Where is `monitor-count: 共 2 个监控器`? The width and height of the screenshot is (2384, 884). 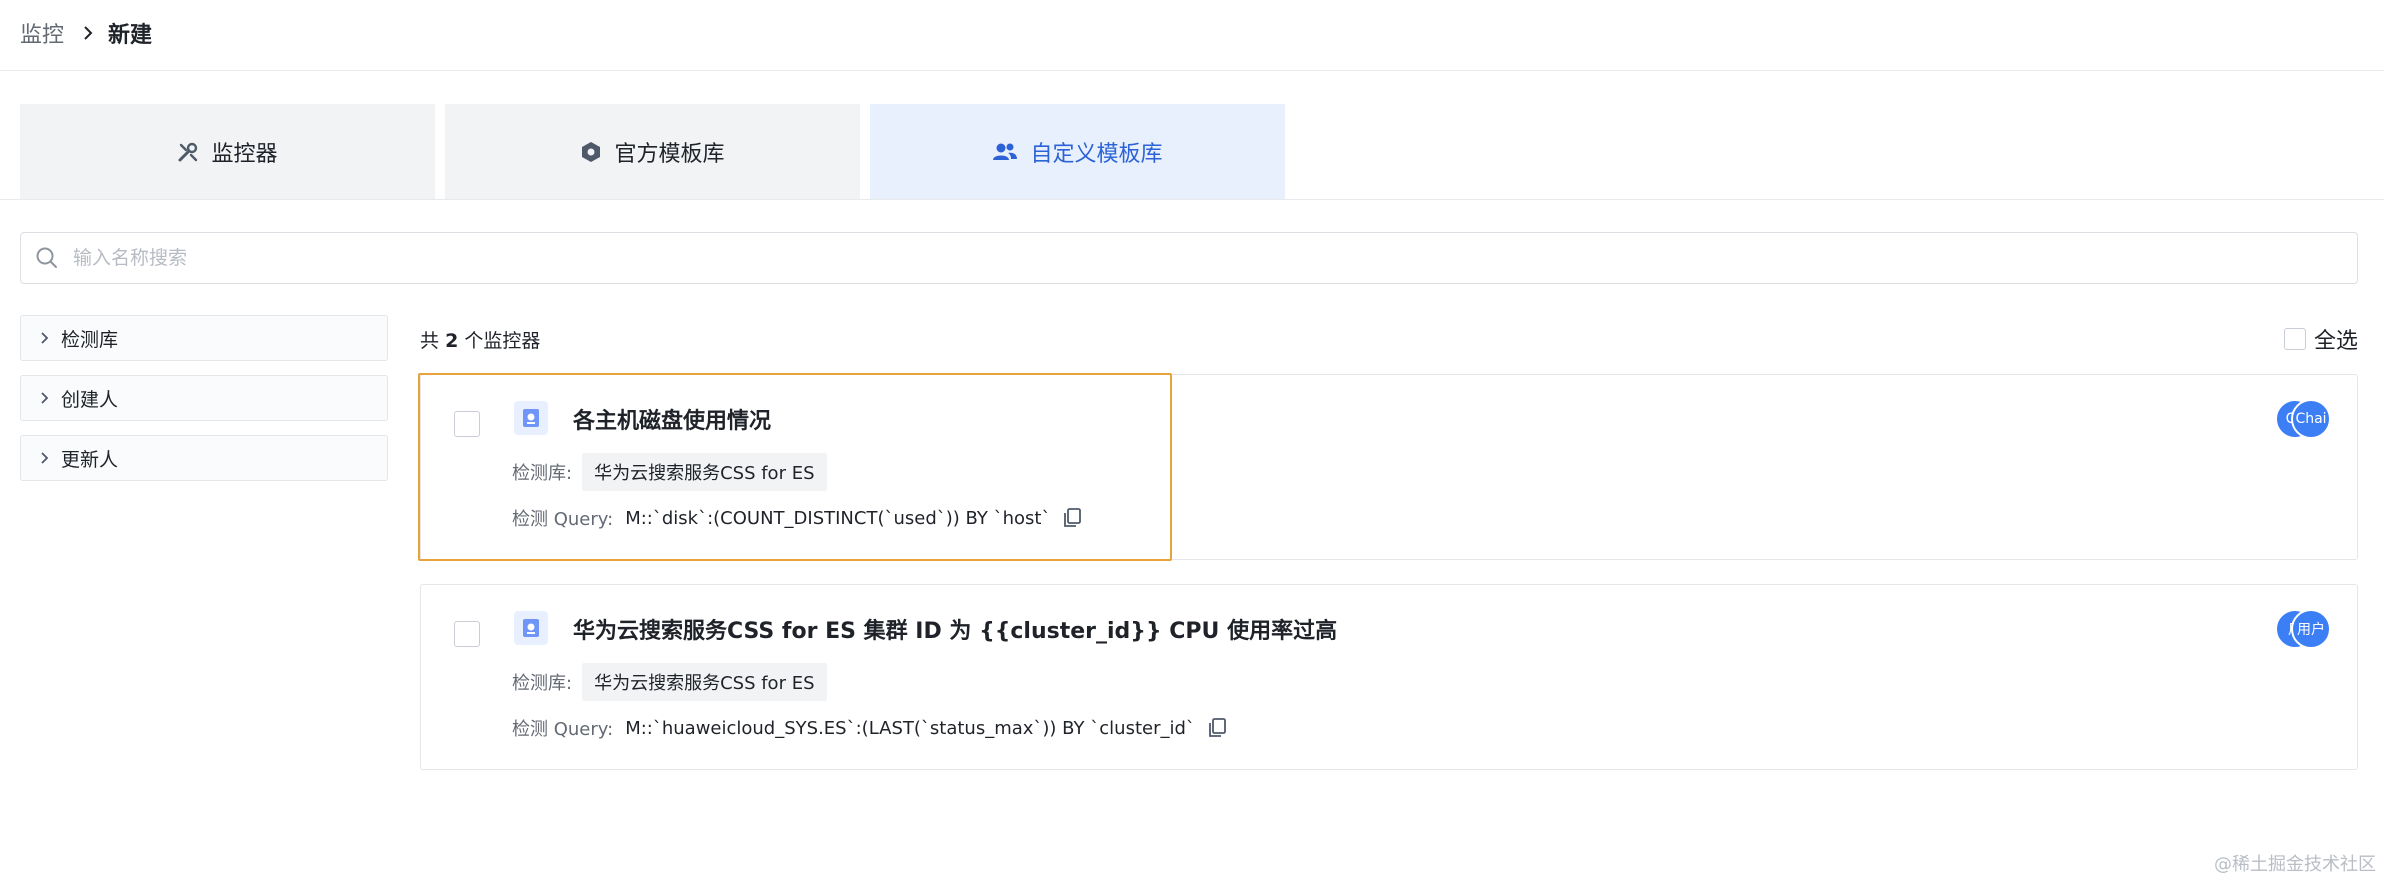
monitor-count: 共 2 个监控器 is located at coordinates (480, 339).